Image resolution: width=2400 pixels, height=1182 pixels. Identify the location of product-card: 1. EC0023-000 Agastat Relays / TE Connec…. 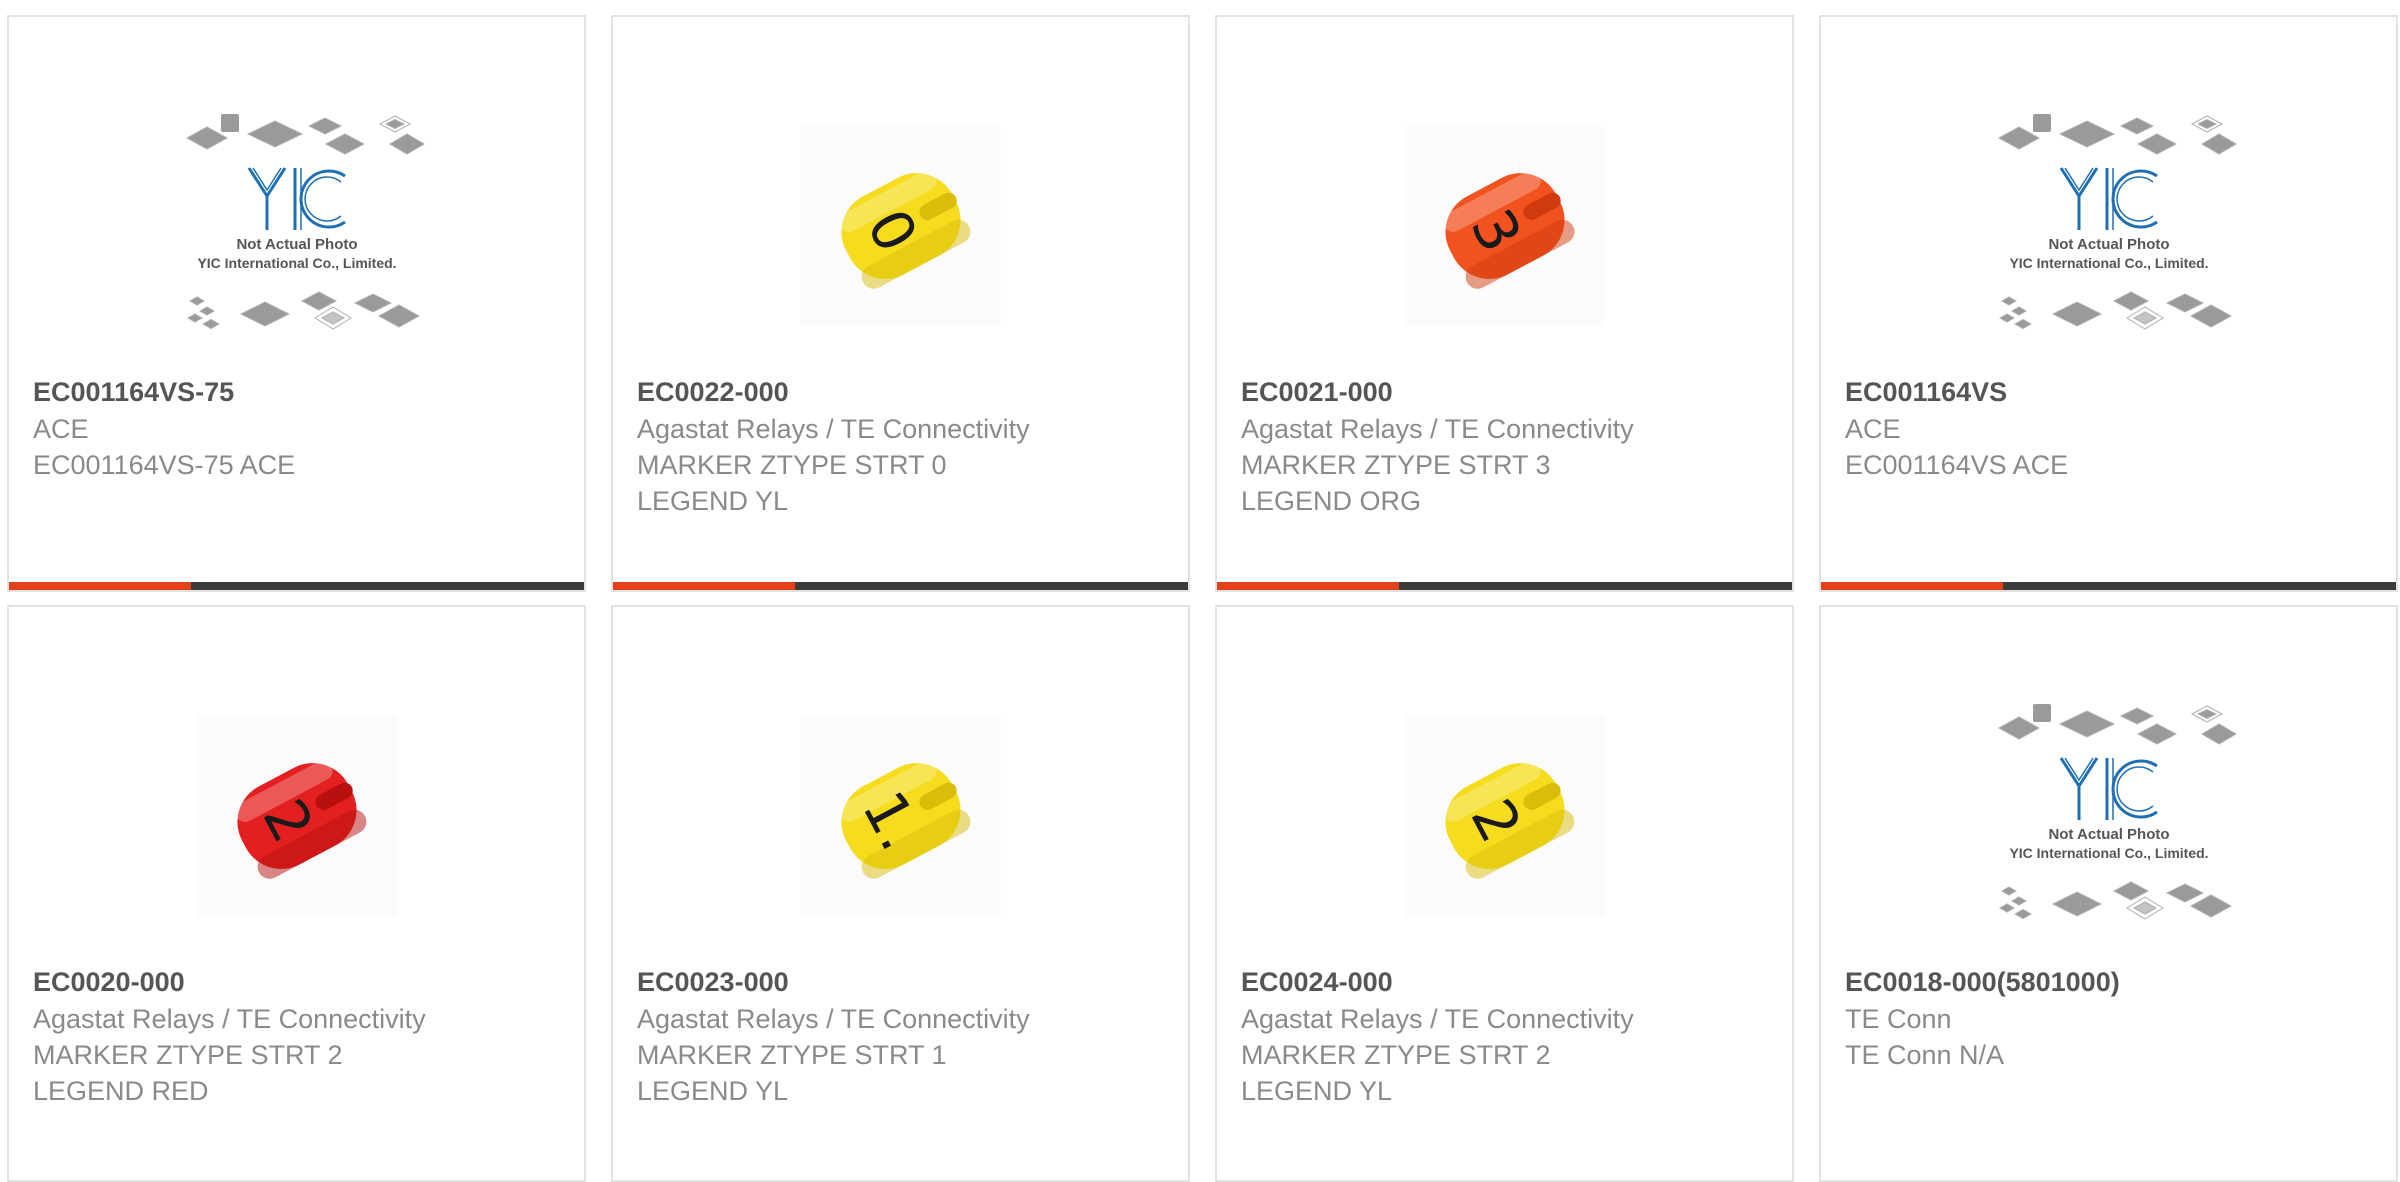
(900, 893).